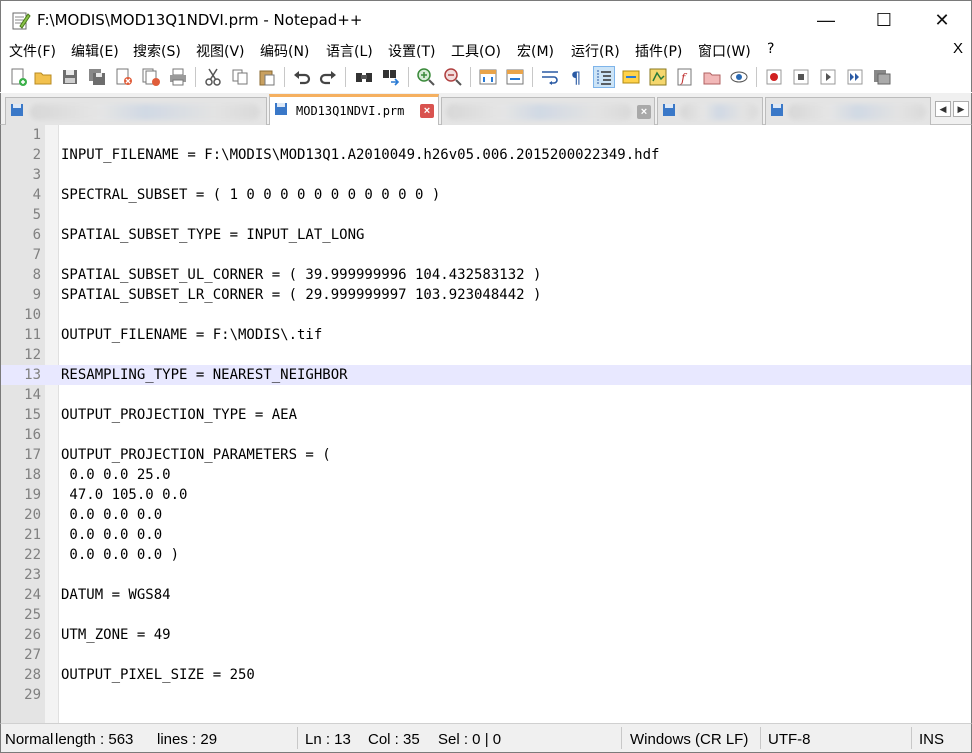  What do you see at coordinates (828, 77) in the screenshot?
I see `play-macro-icon` at bounding box center [828, 77].